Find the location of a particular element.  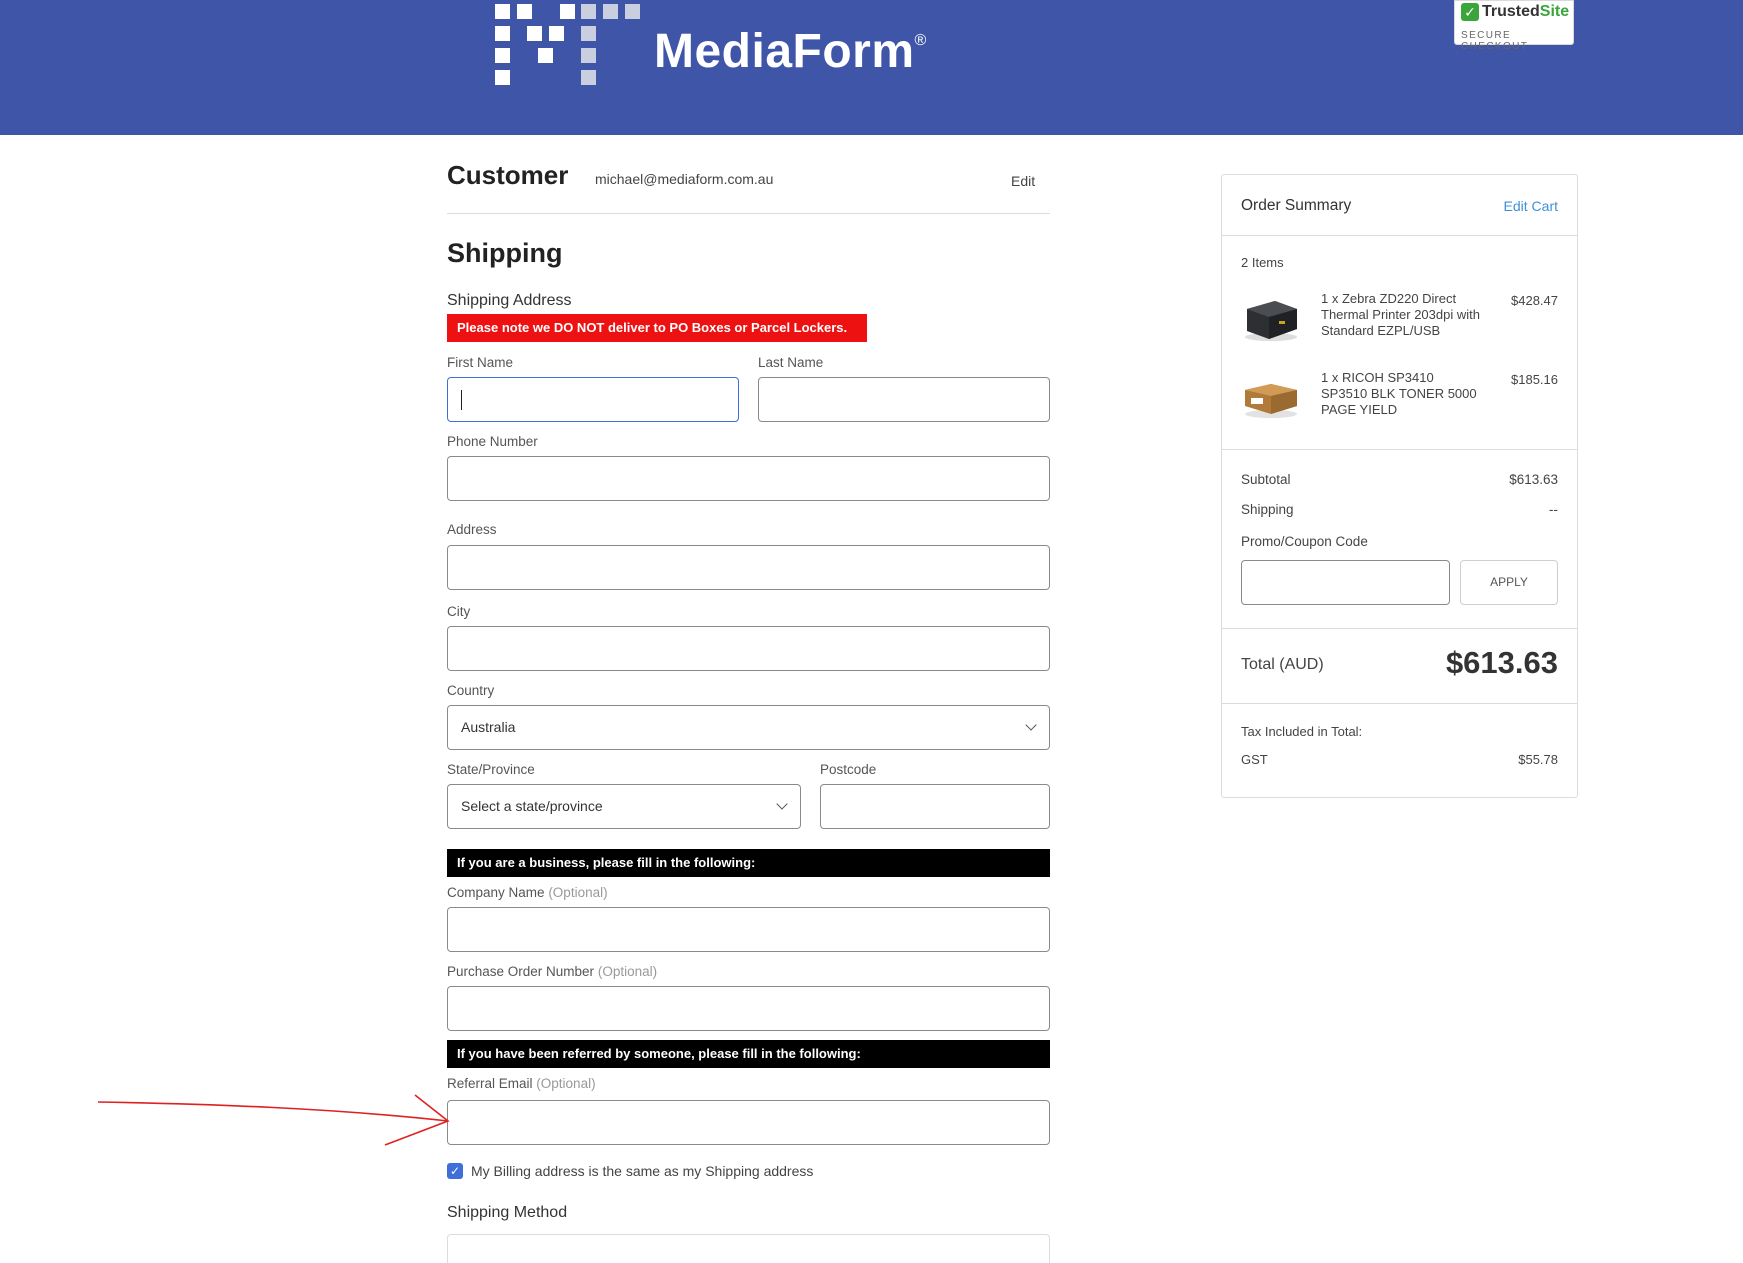

customer-edit-link: Edit is located at coordinates (1023, 181).